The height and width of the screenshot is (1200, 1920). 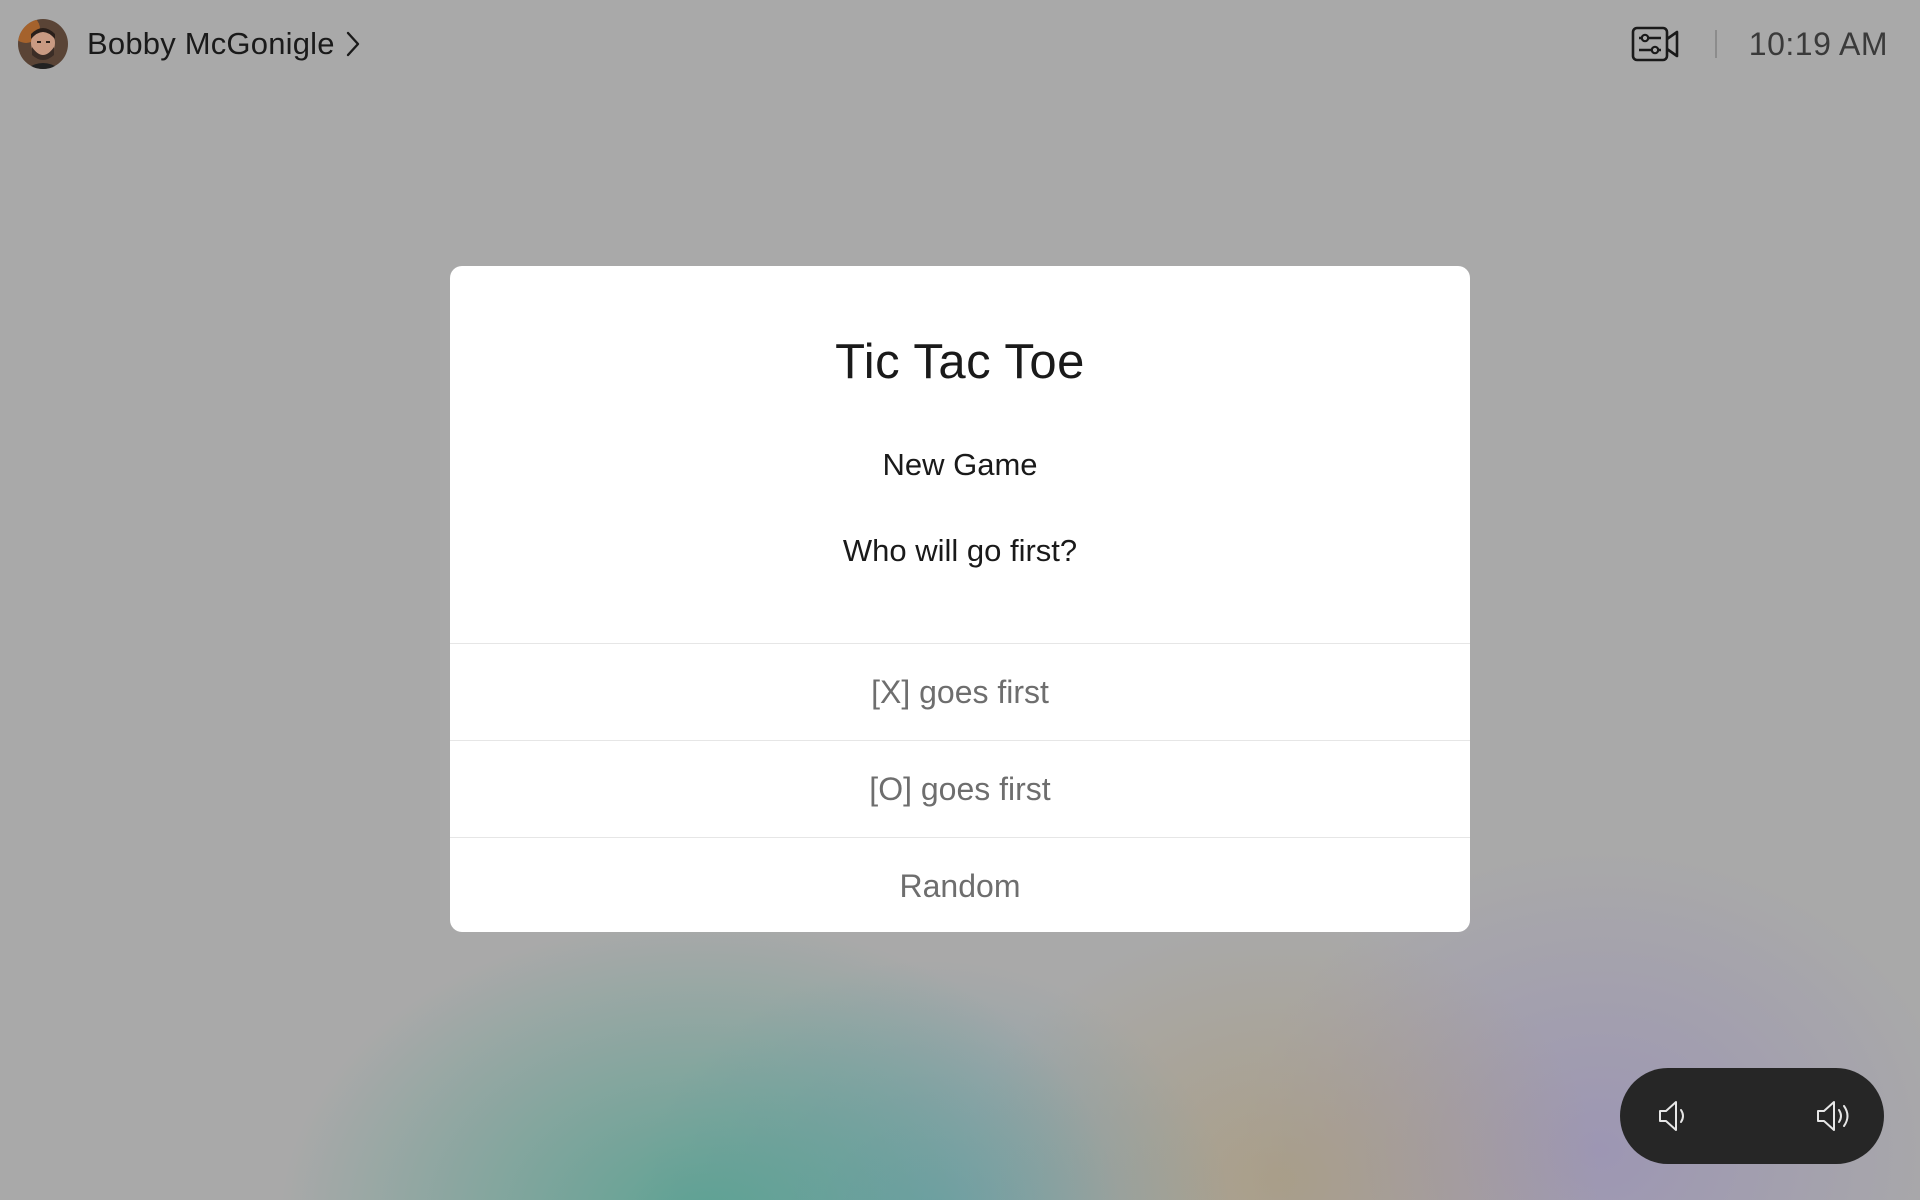 I want to click on dialog-question: Who will go first?, so click(x=960, y=550).